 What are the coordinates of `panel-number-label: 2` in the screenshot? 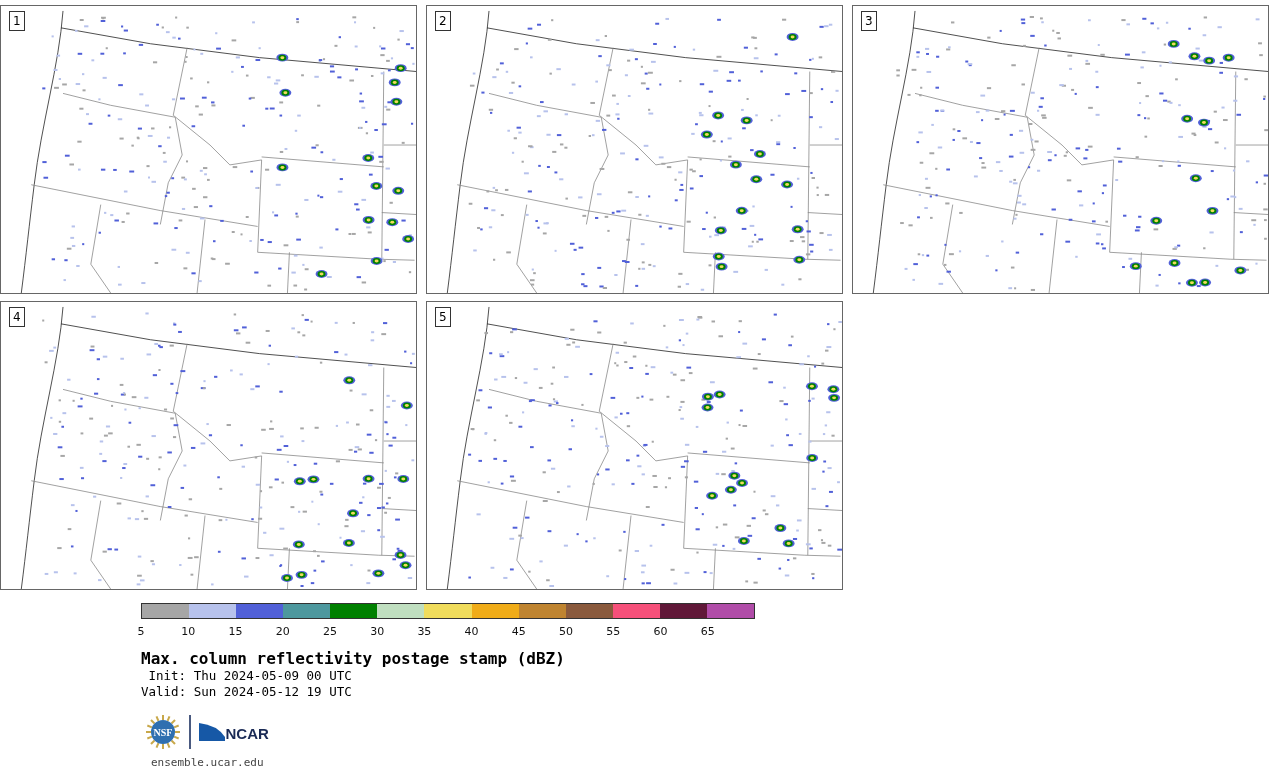 It's located at (443, 21).